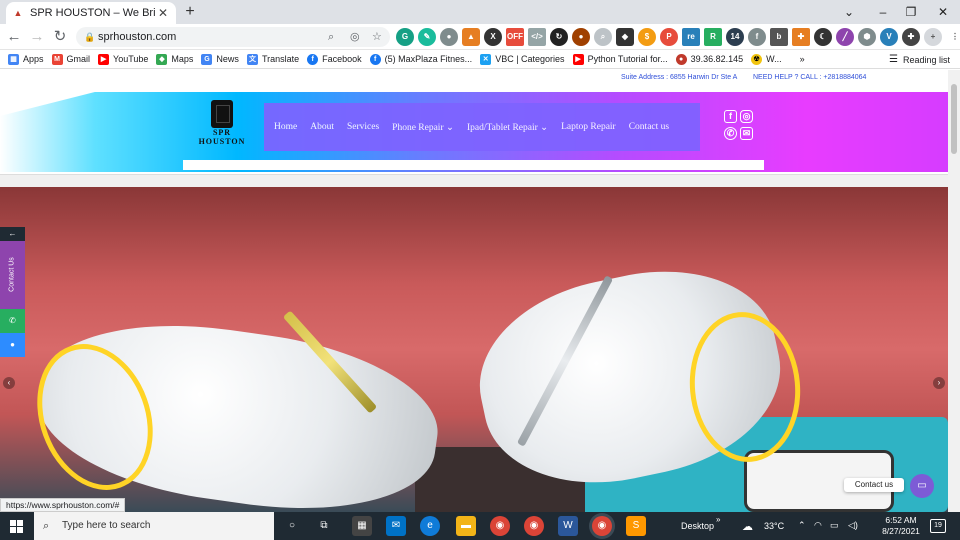 The height and width of the screenshot is (540, 960). I want to click on pinterest-icon: P, so click(669, 37).